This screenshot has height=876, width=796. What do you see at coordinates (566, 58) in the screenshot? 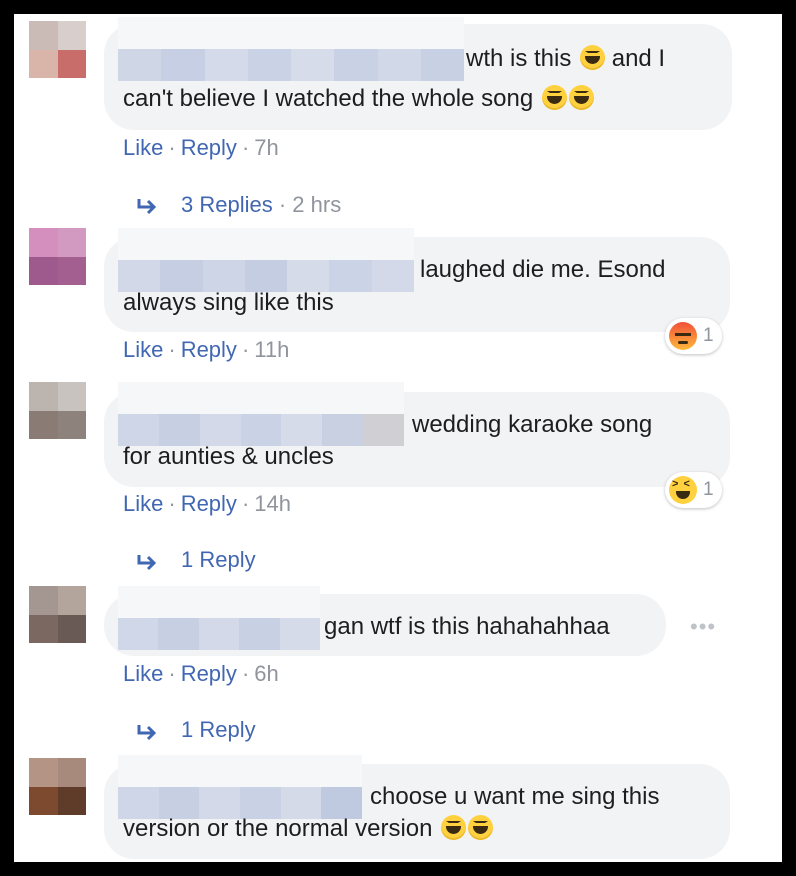
I see `comment-text: wth is this and I` at bounding box center [566, 58].